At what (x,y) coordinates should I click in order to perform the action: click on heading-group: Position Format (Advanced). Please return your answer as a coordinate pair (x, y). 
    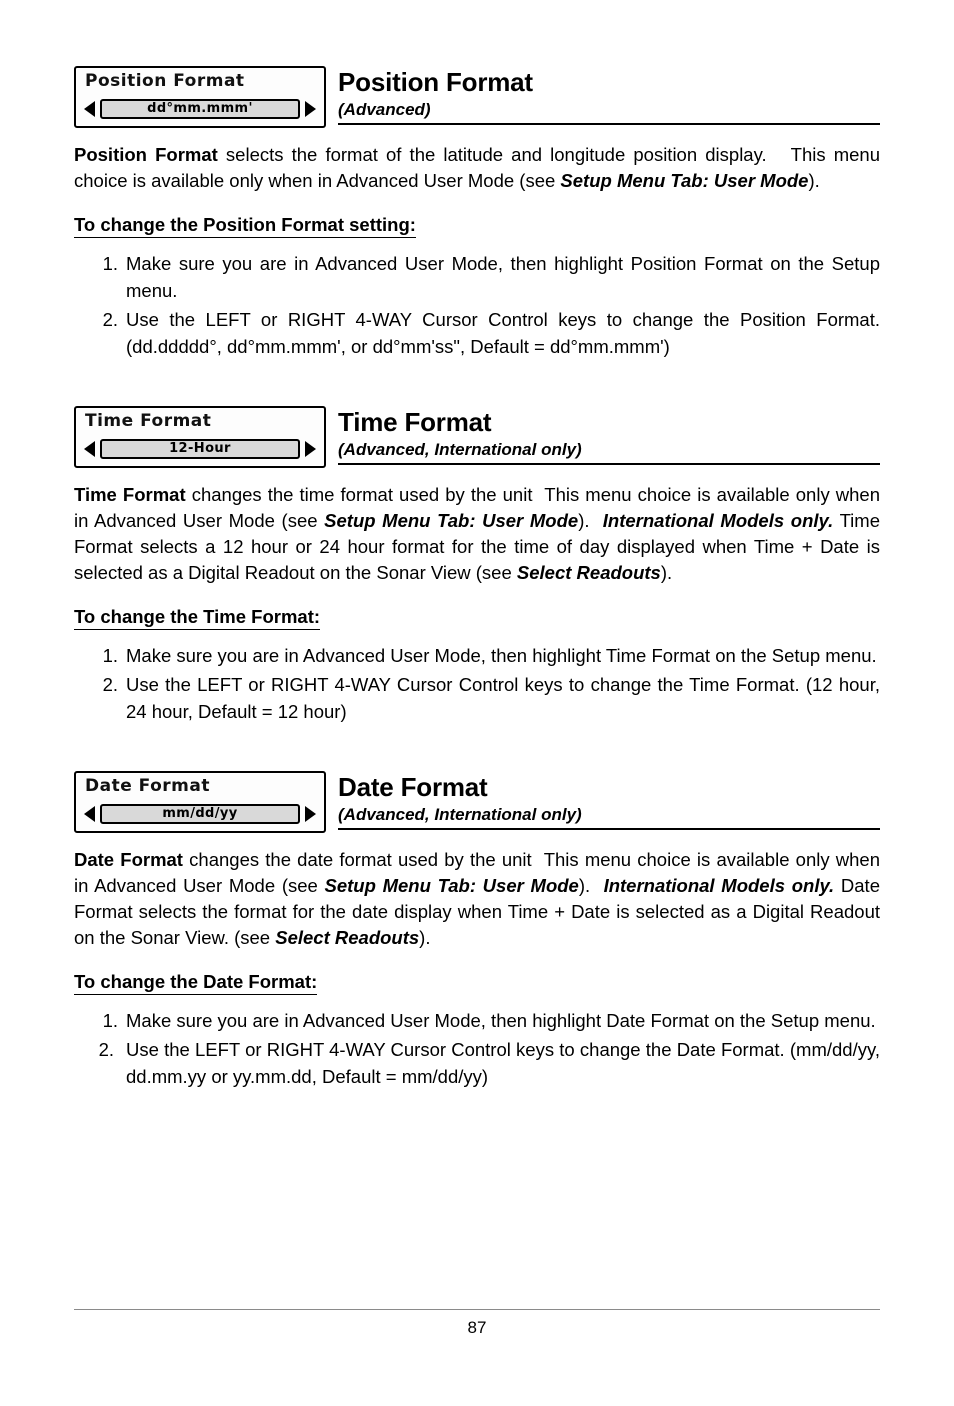
    Looking at the image, I should click on (609, 95).